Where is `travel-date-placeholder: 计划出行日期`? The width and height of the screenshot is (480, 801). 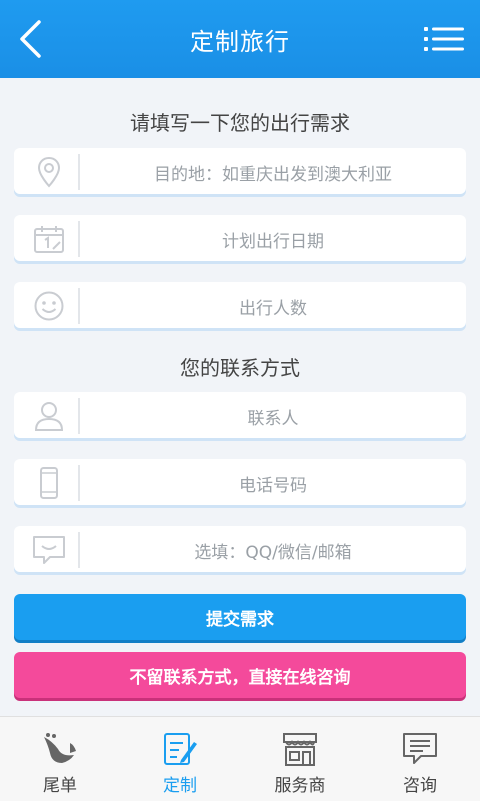
travel-date-placeholder: 计划出行日期 is located at coordinates (273, 242).